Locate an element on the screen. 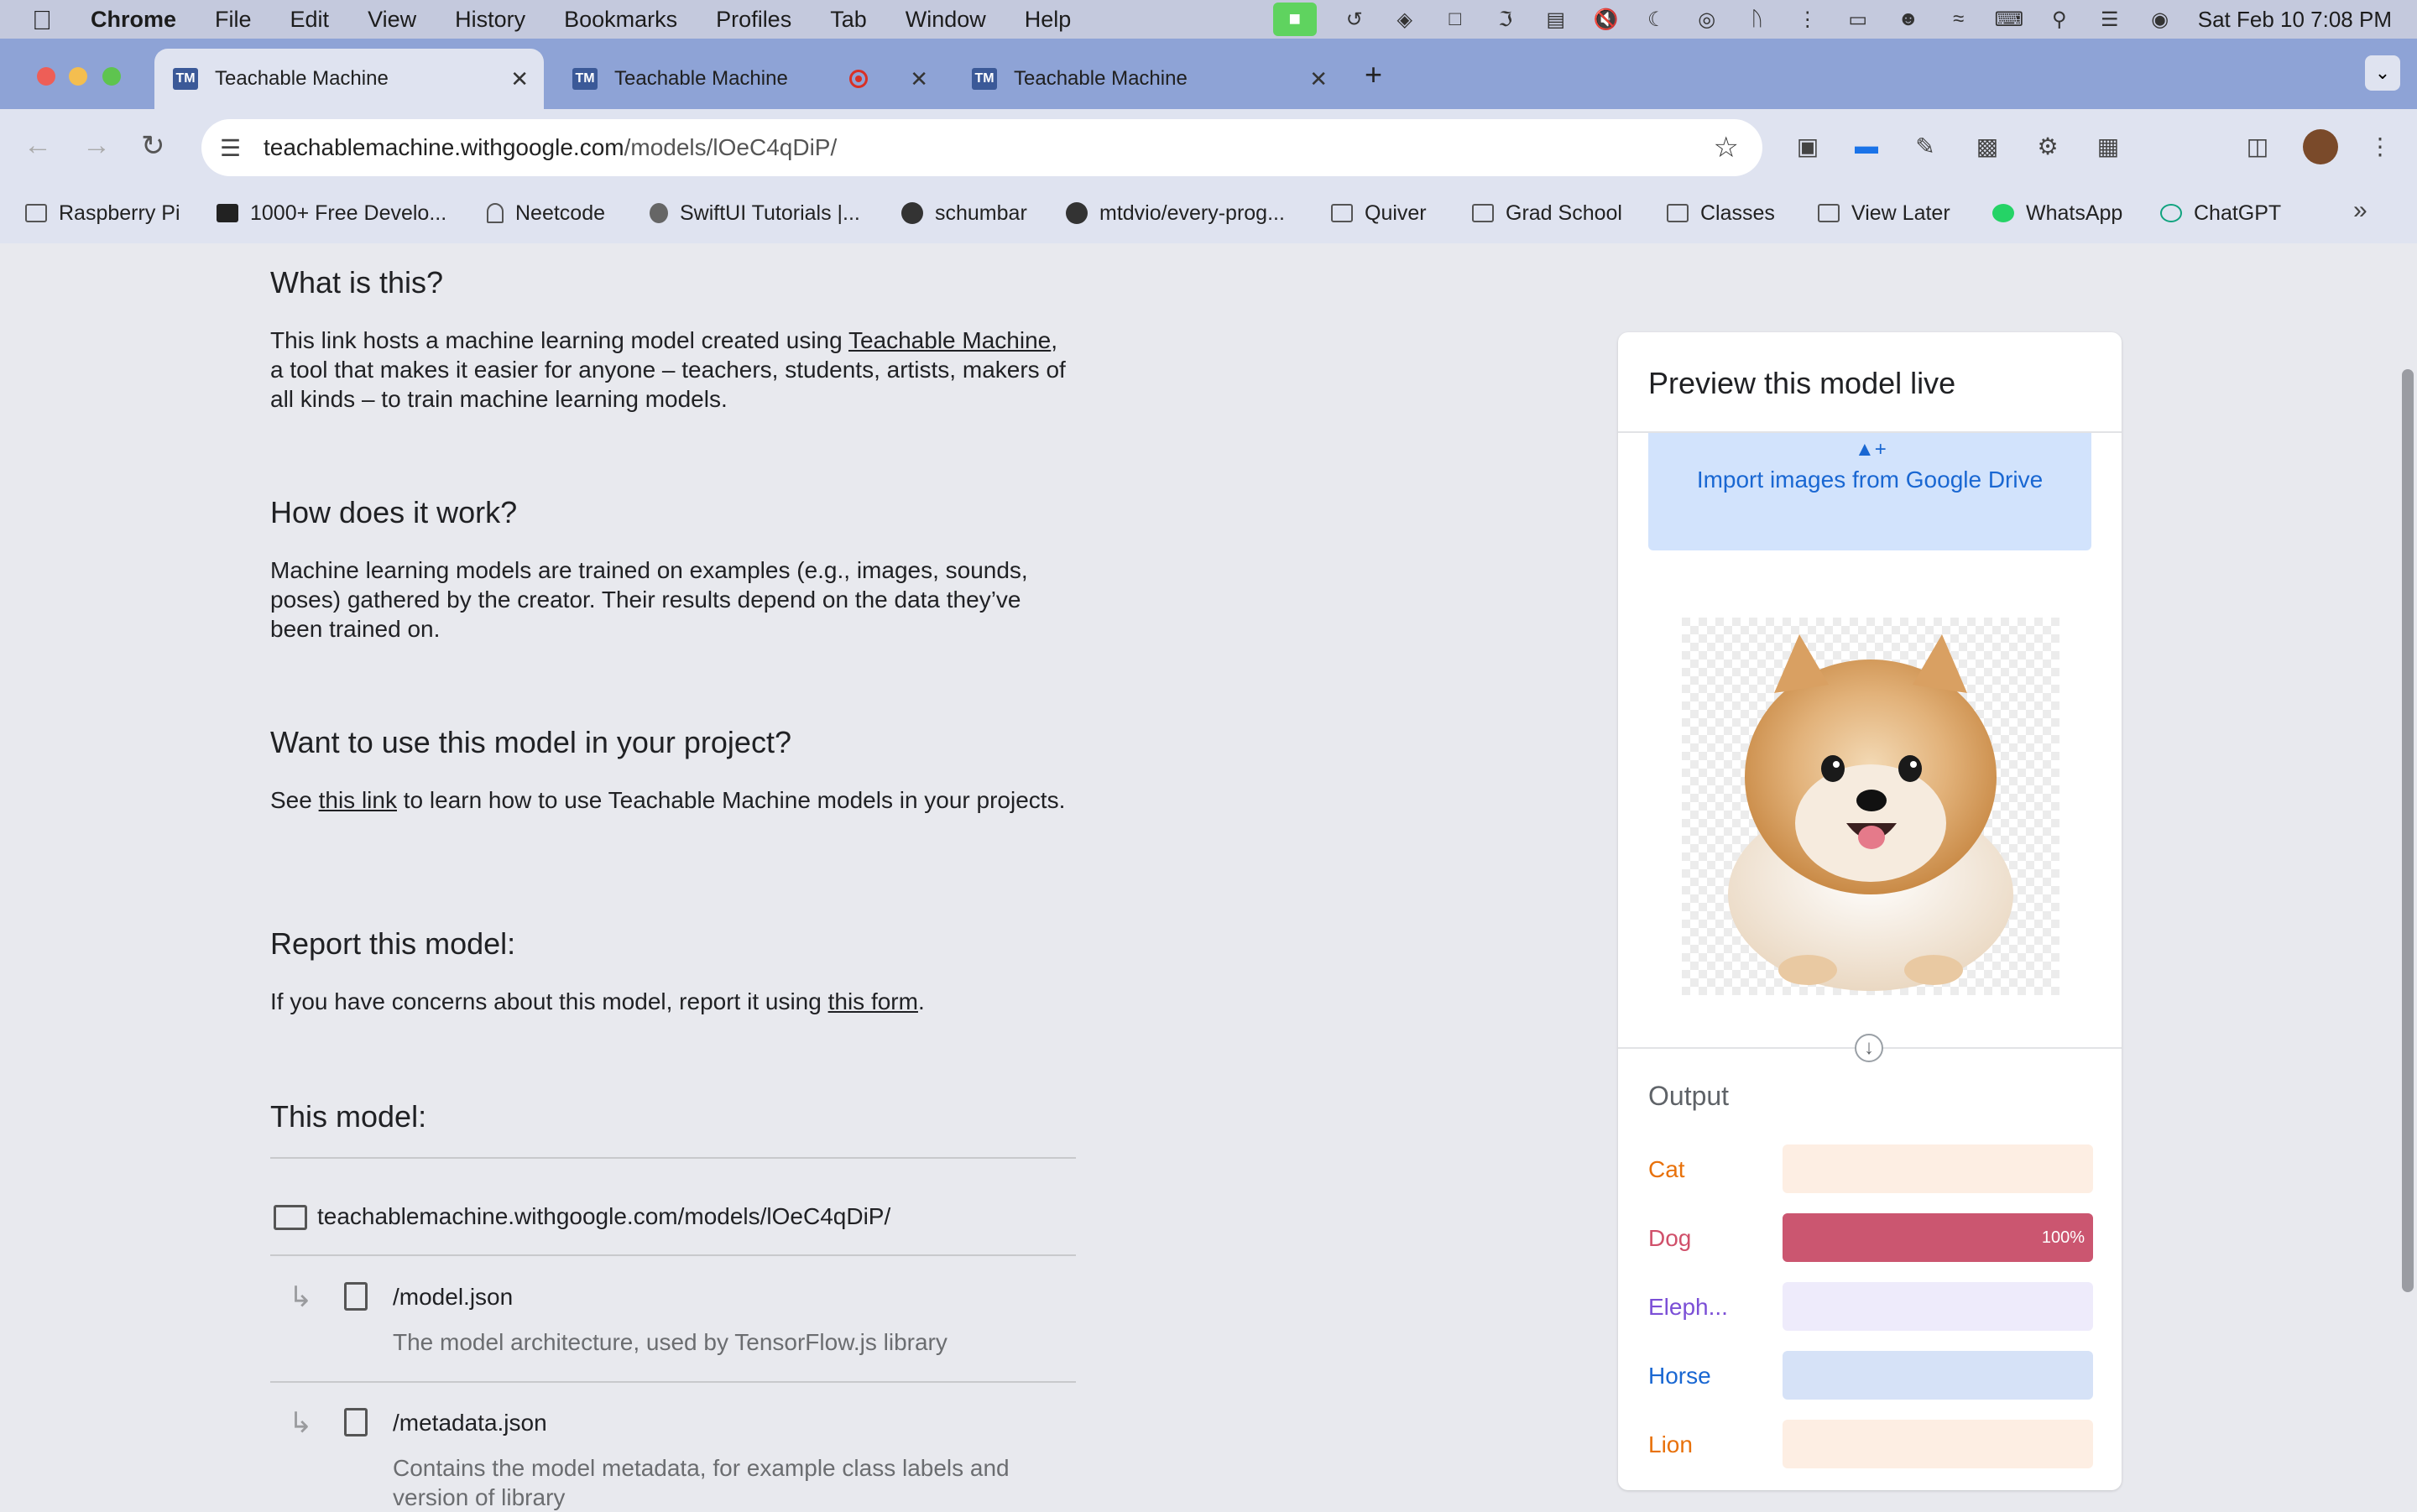 This screenshot has height=1512, width=2417. menu-file: File is located at coordinates (233, 20).